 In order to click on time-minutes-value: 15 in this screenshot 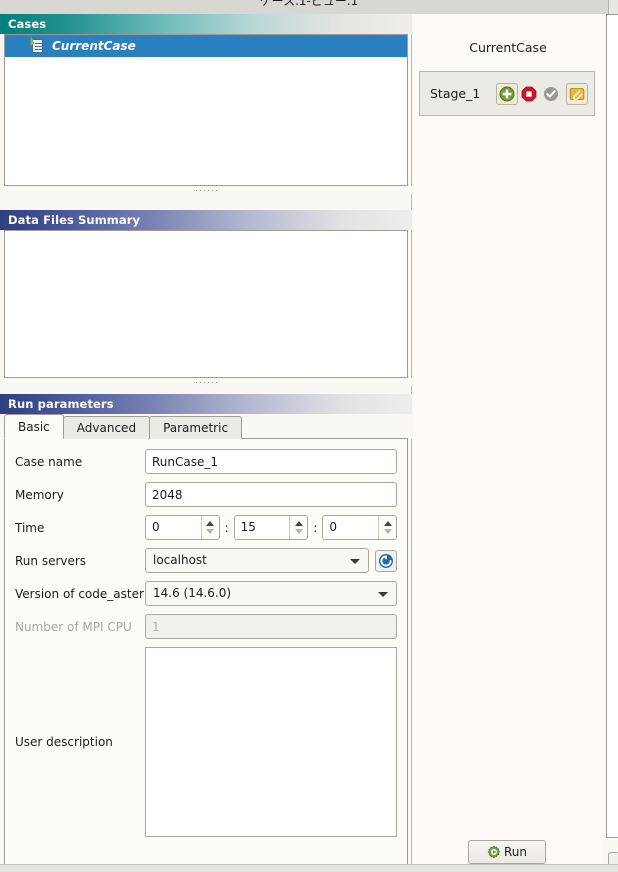, I will do `click(248, 527)`.